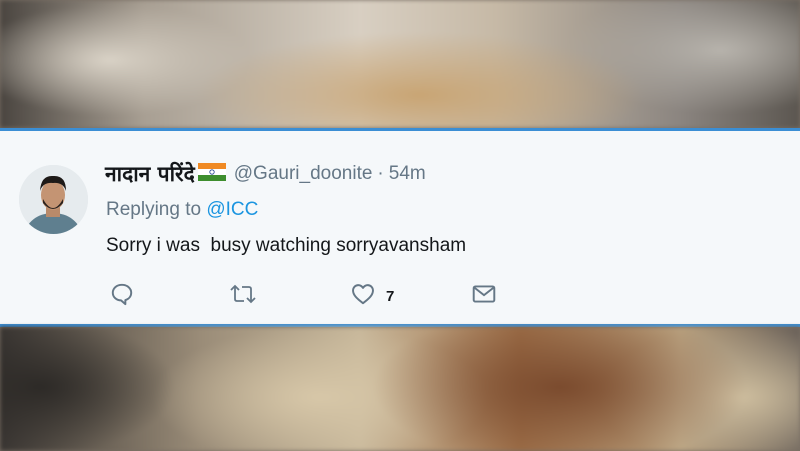 The image size is (800, 451). I want to click on reply-button, so click(122, 296).